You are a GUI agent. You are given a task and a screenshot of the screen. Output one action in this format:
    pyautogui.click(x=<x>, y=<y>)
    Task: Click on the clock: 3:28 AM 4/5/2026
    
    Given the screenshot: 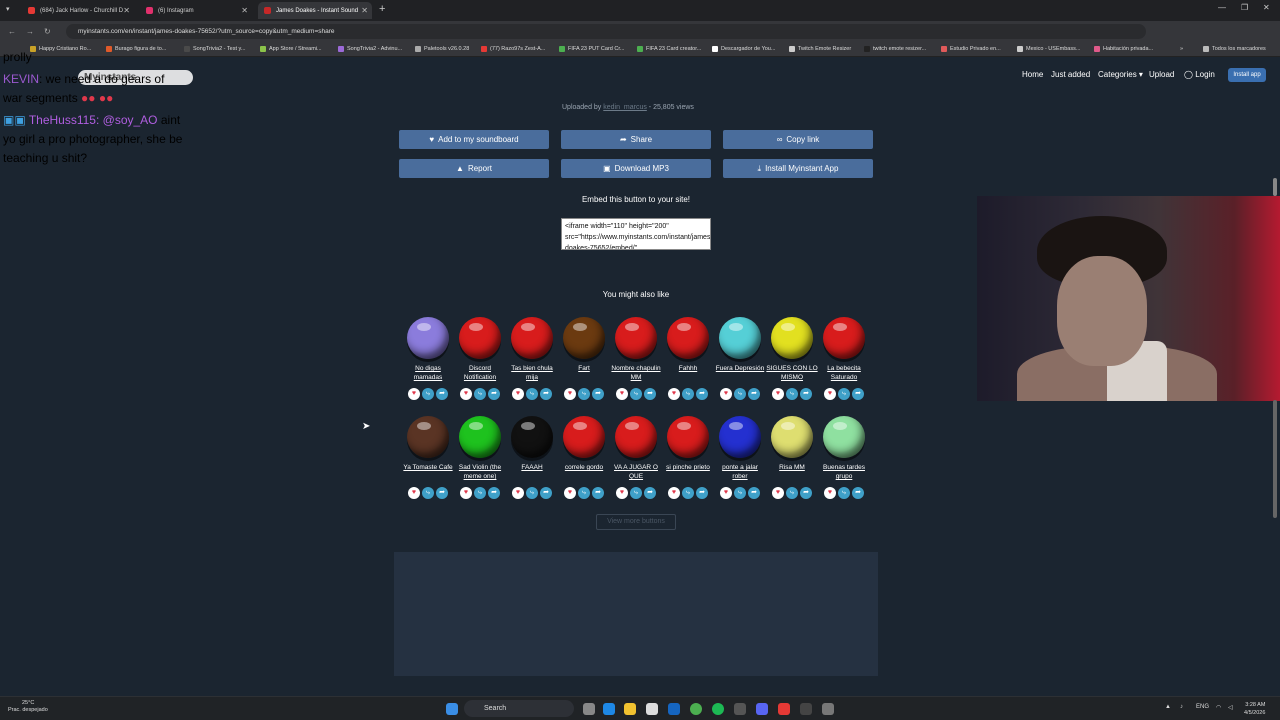 What is the action you would take?
    pyautogui.click(x=1254, y=709)
    